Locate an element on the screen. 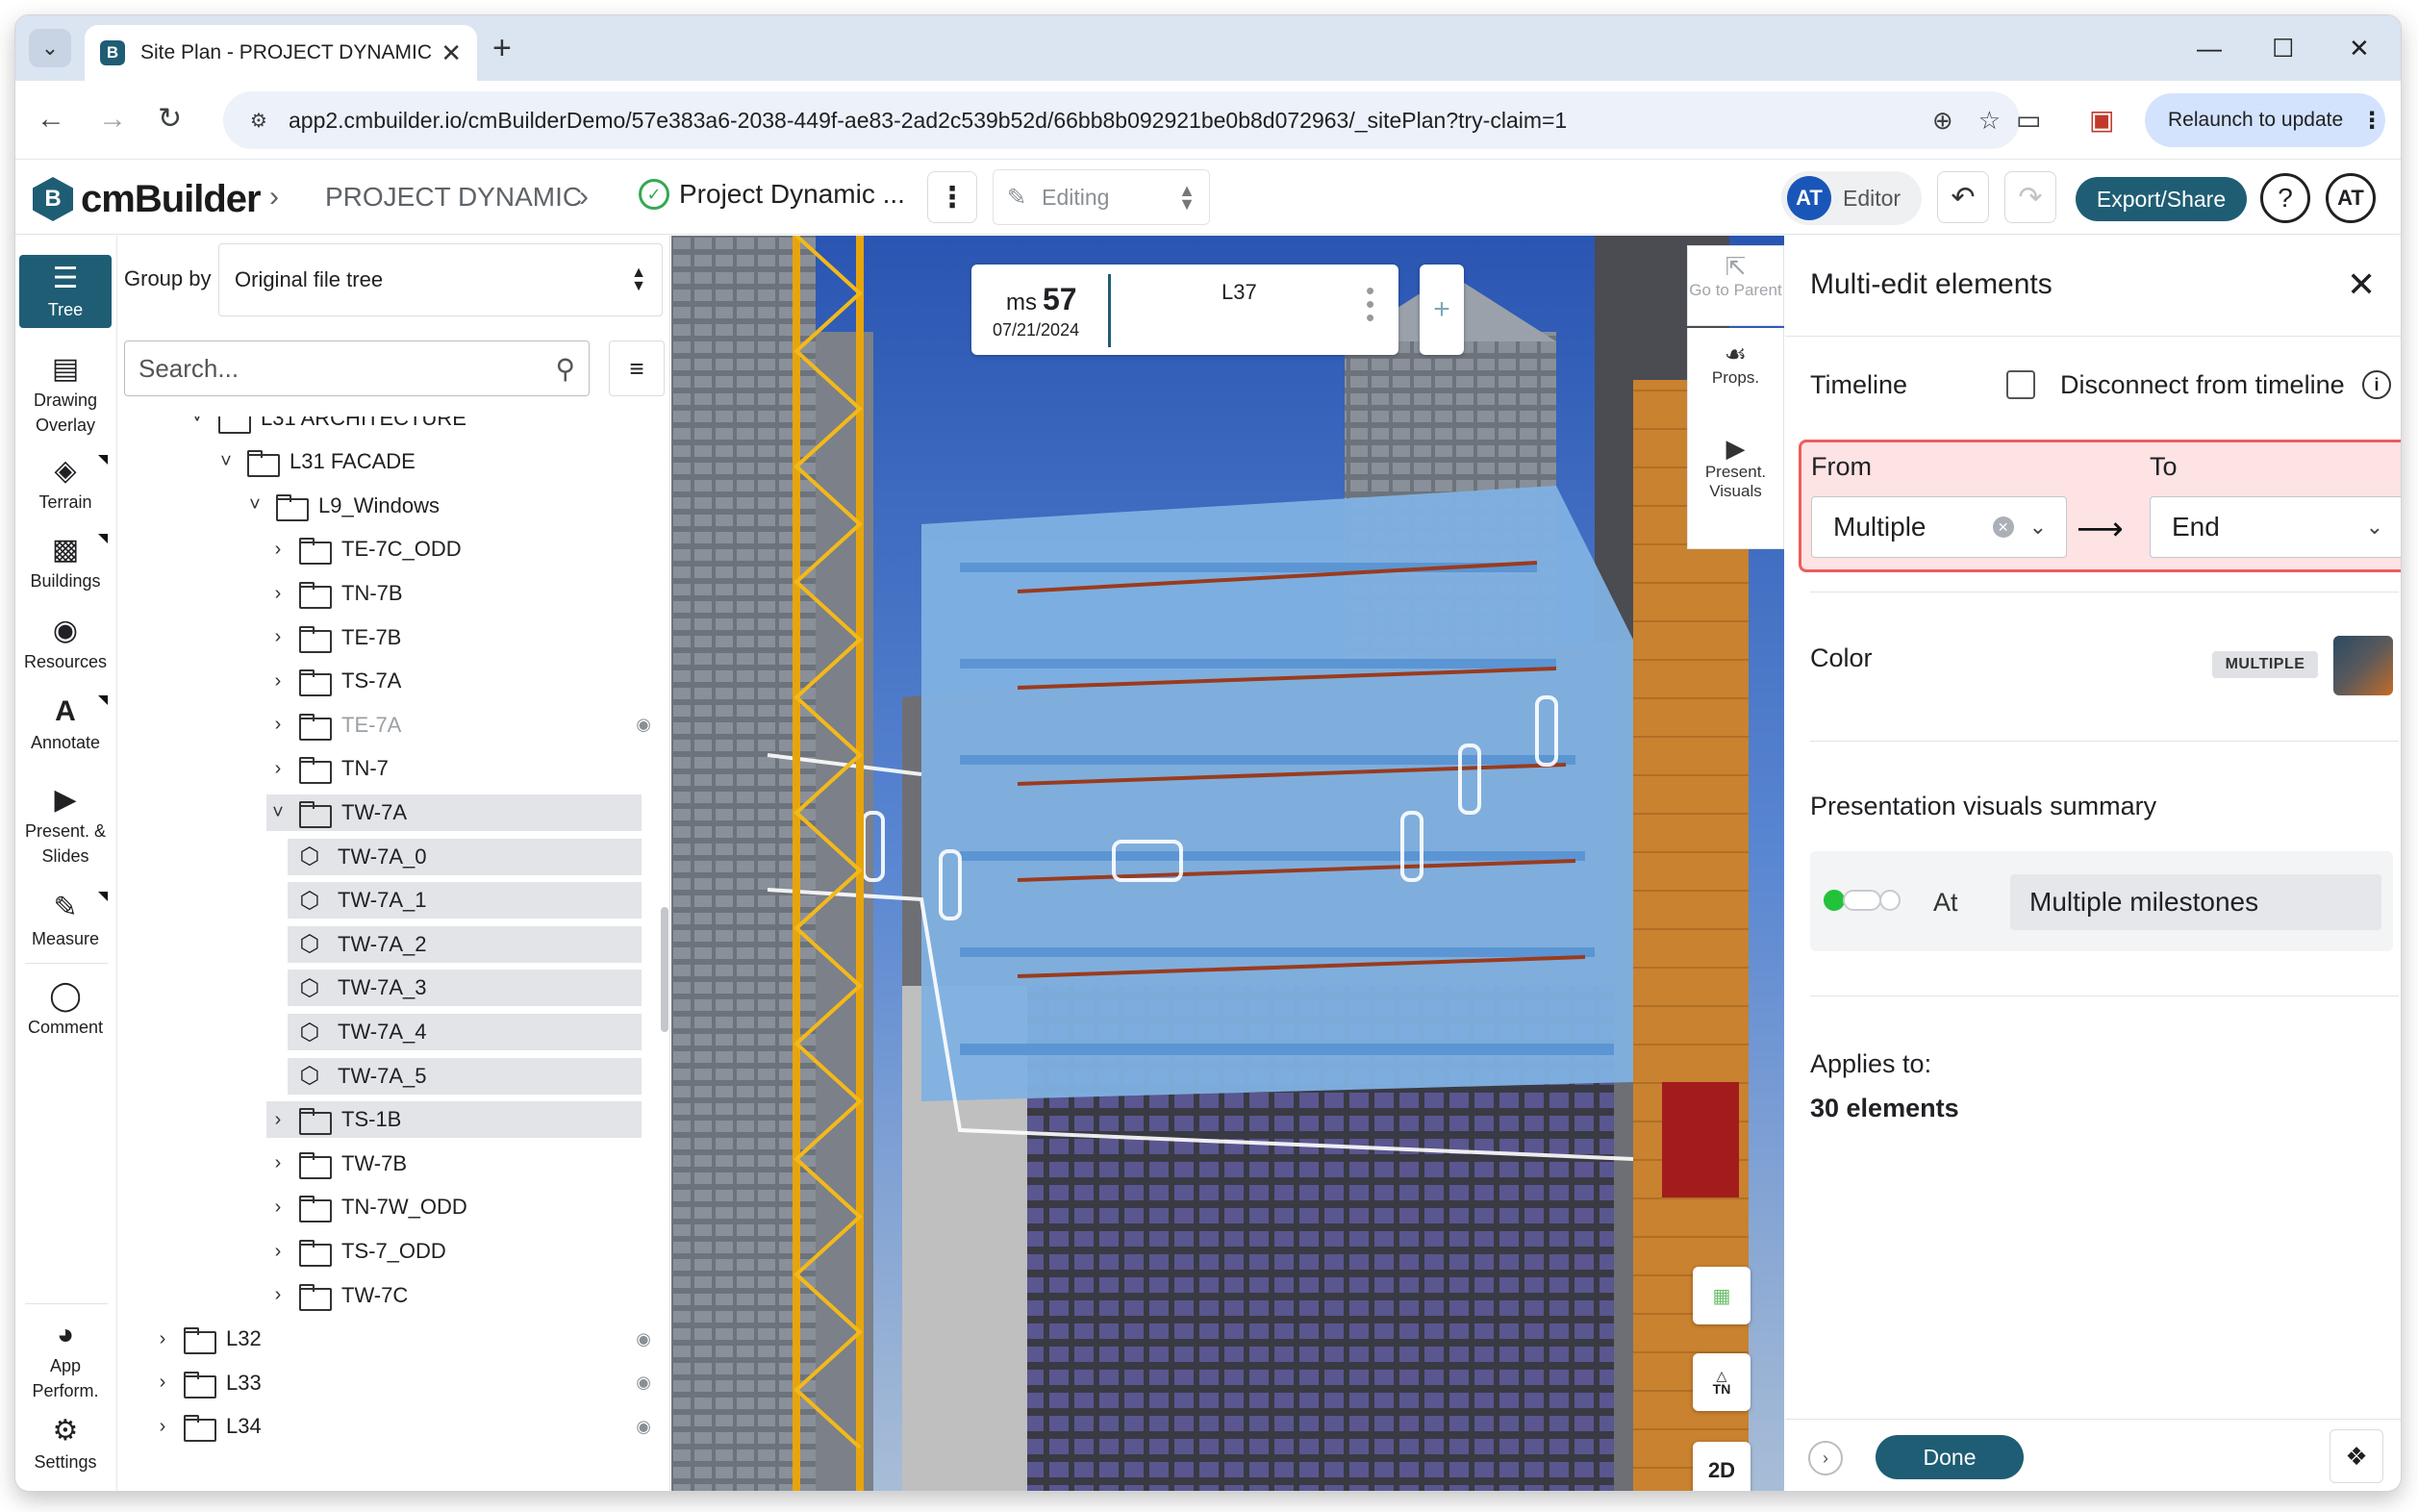  profile-button: AT is located at coordinates (2351, 198).